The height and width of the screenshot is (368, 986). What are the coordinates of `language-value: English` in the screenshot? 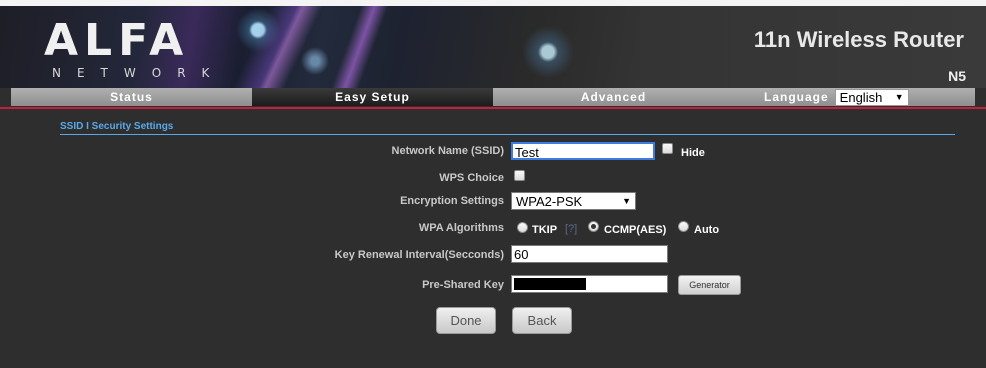 It's located at (861, 97).